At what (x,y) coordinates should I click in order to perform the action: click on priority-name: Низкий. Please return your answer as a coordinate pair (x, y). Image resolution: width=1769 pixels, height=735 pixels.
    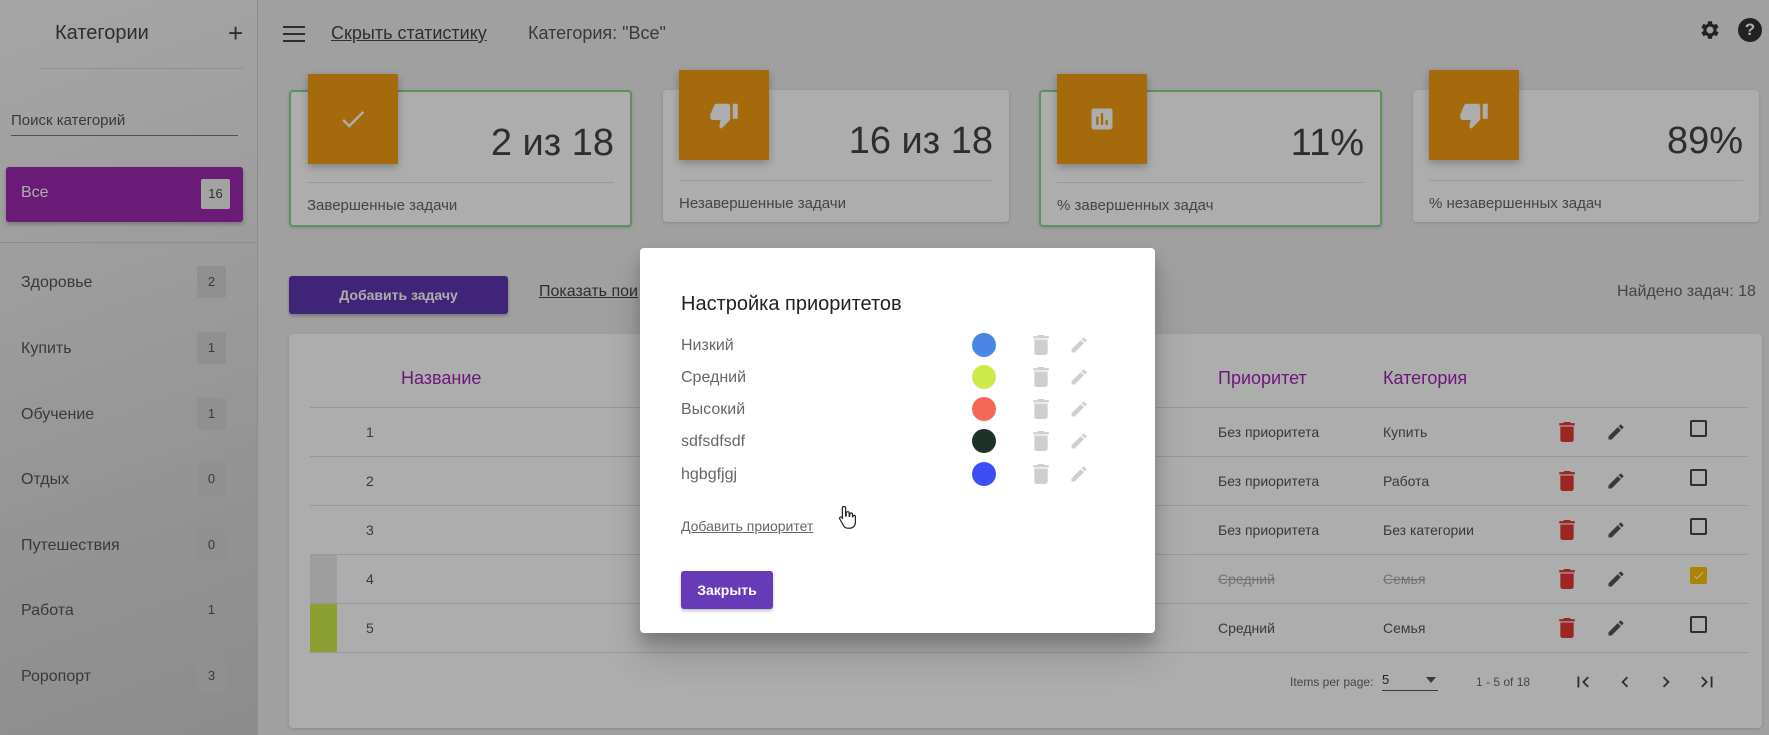
    Looking at the image, I should click on (707, 345).